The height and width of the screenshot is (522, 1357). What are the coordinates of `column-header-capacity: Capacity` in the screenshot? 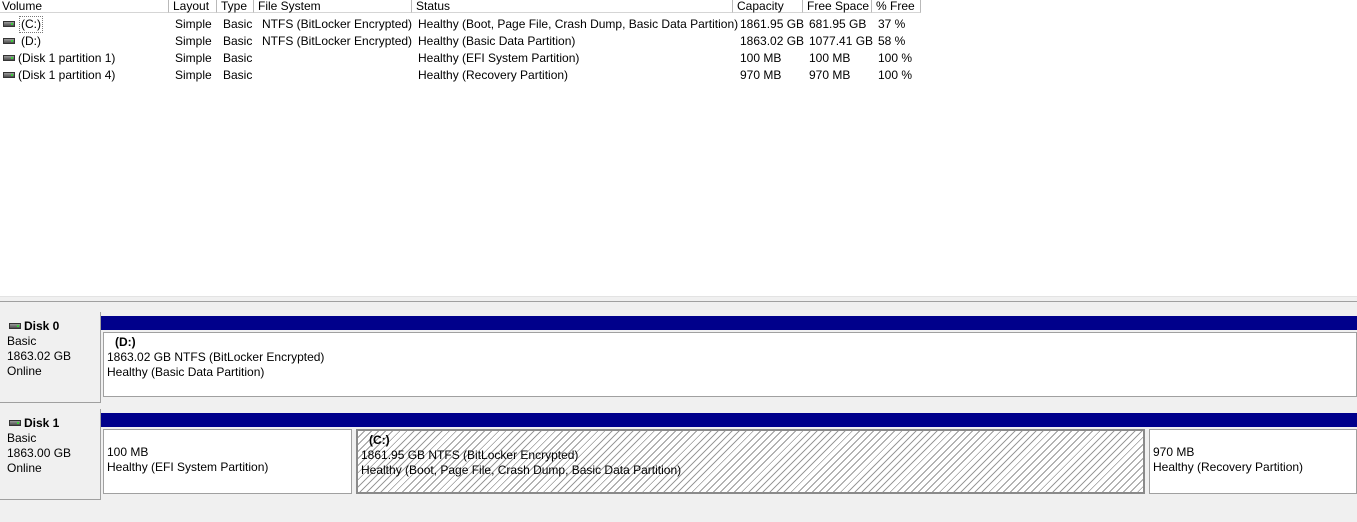 It's located at (768, 6).